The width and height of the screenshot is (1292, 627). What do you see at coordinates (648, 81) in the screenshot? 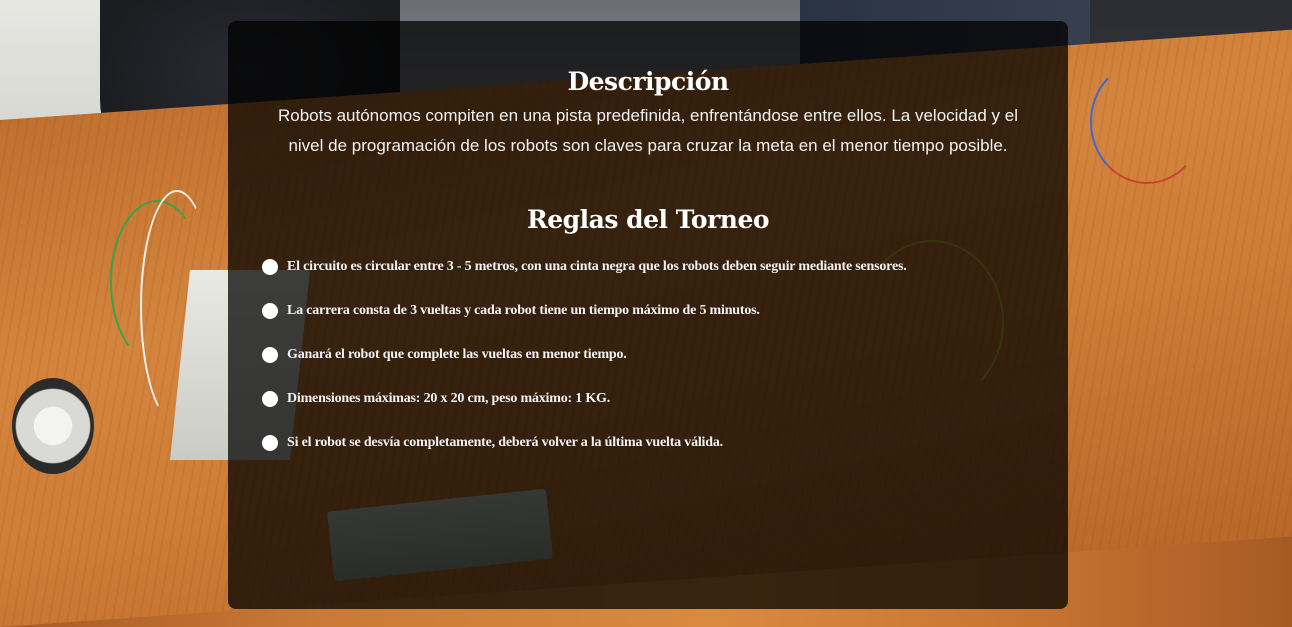
I see `description-title: Descripción` at bounding box center [648, 81].